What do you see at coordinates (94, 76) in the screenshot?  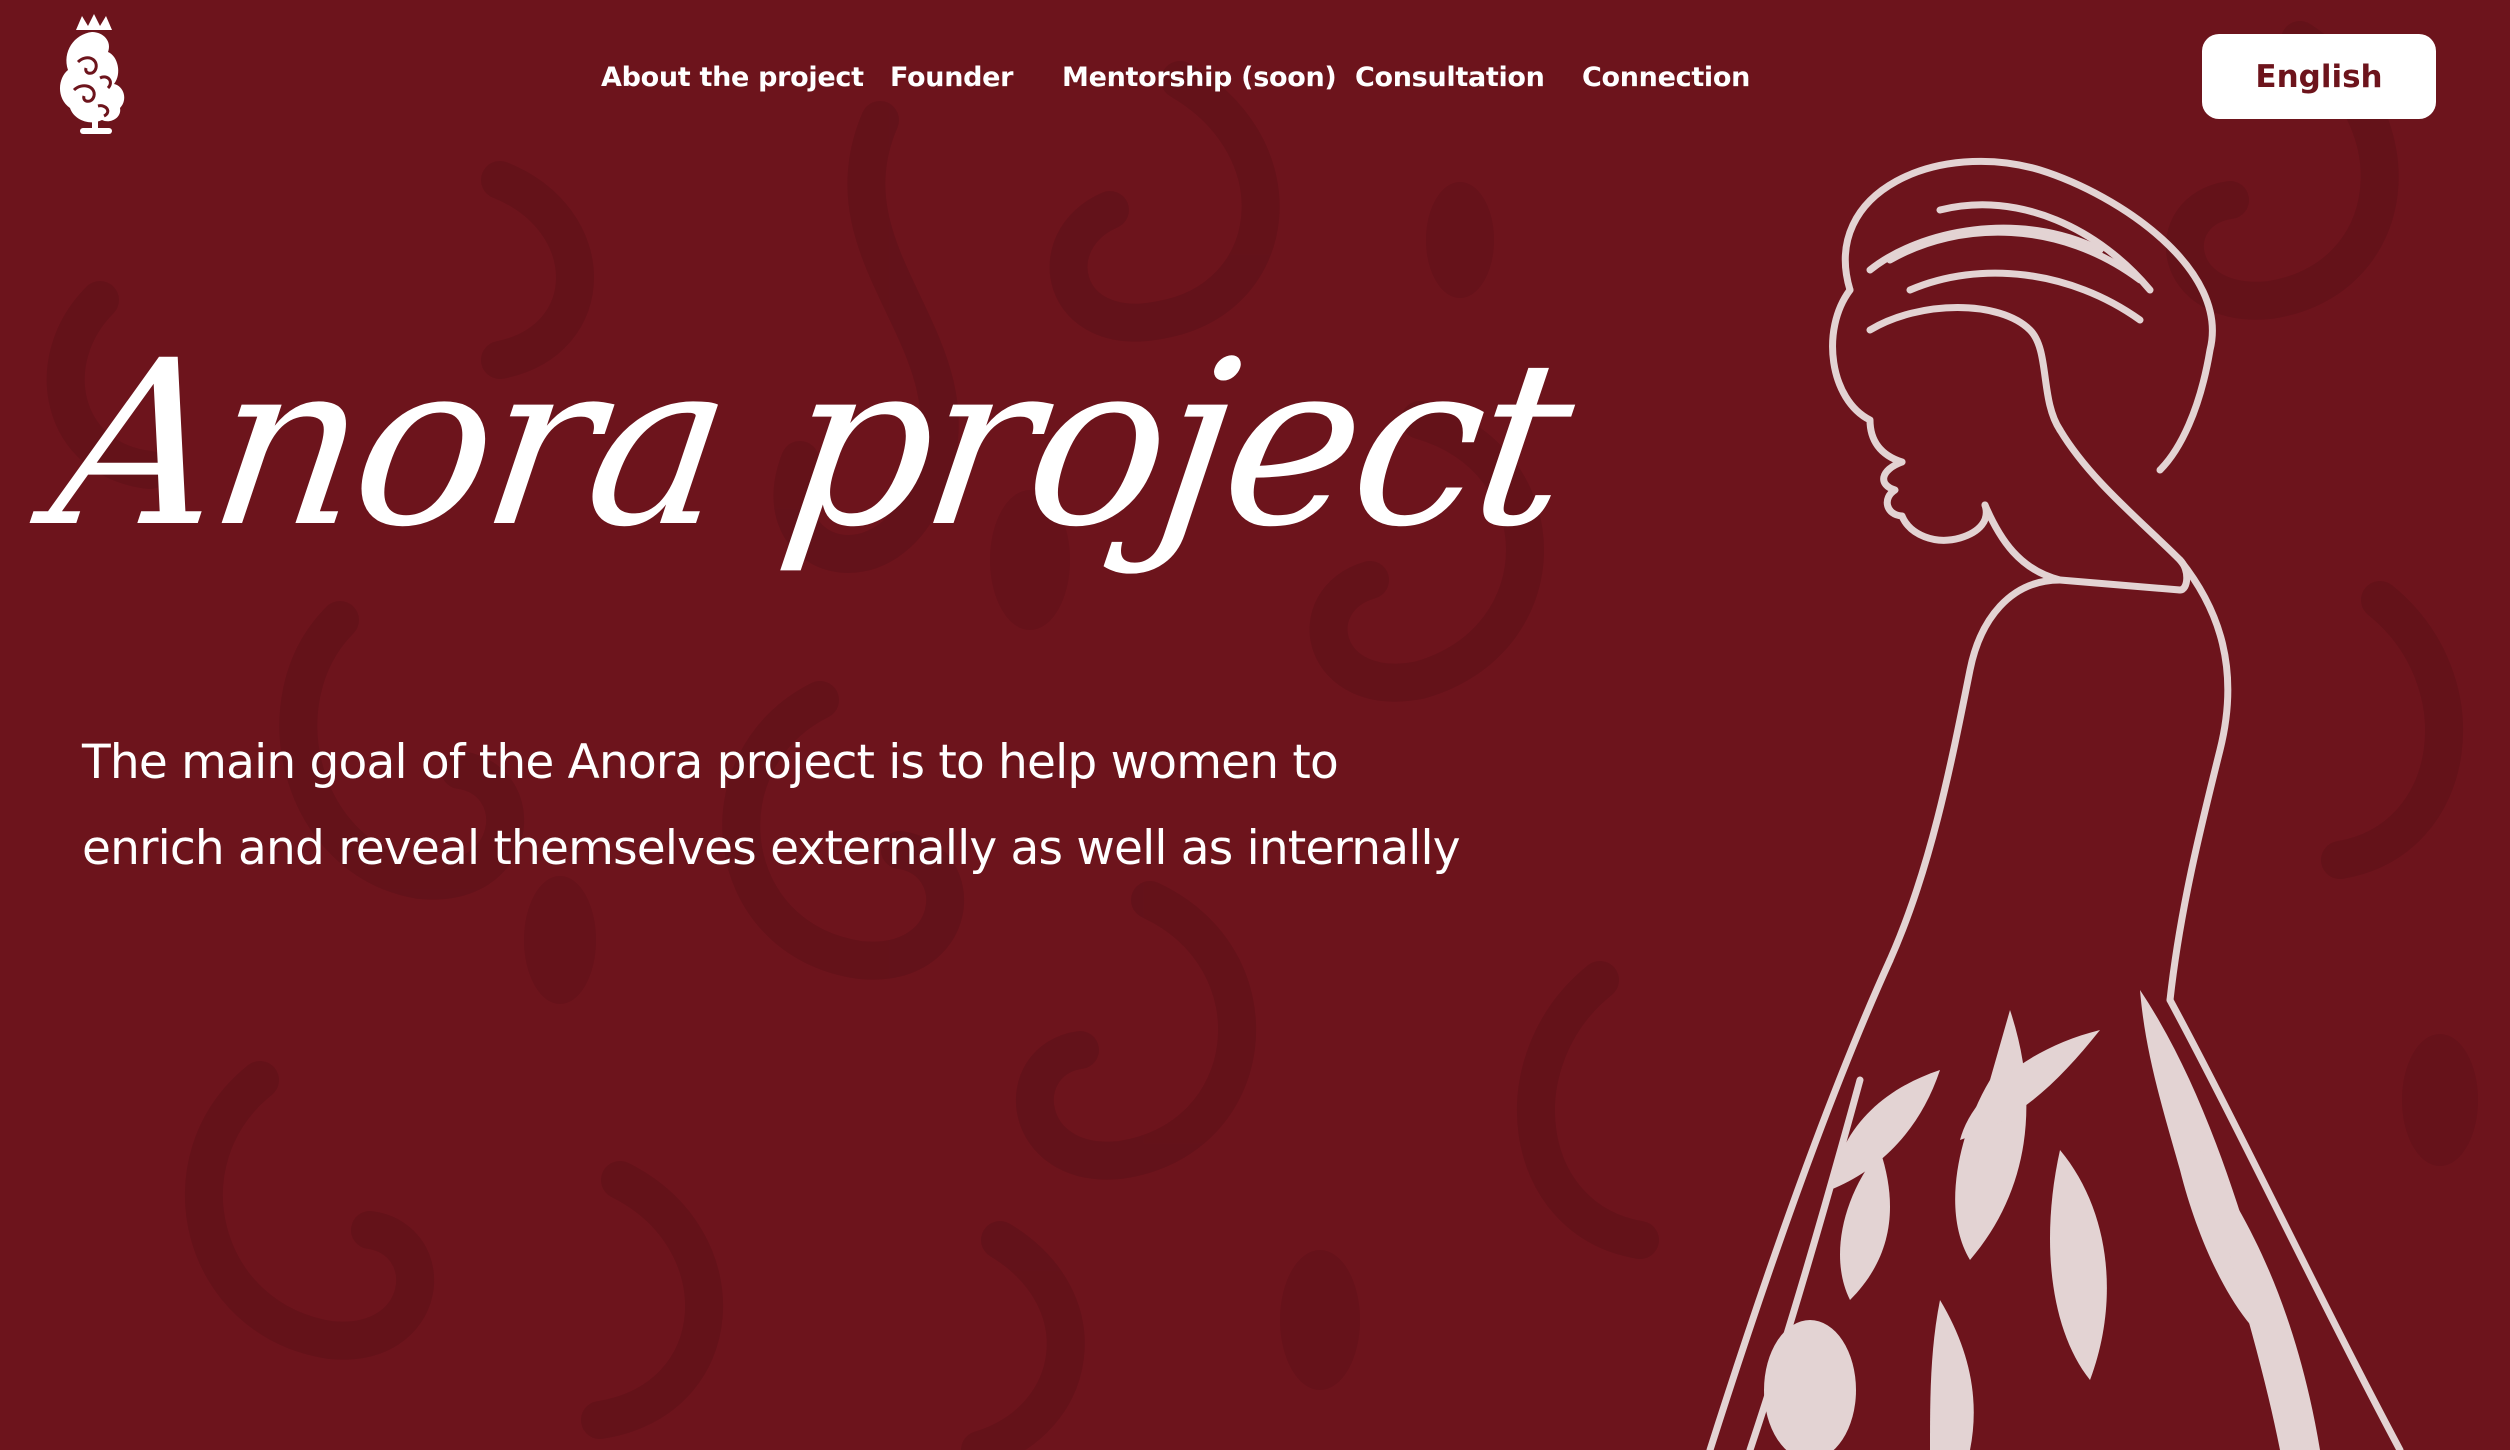 I see `queen-logo-icon` at bounding box center [94, 76].